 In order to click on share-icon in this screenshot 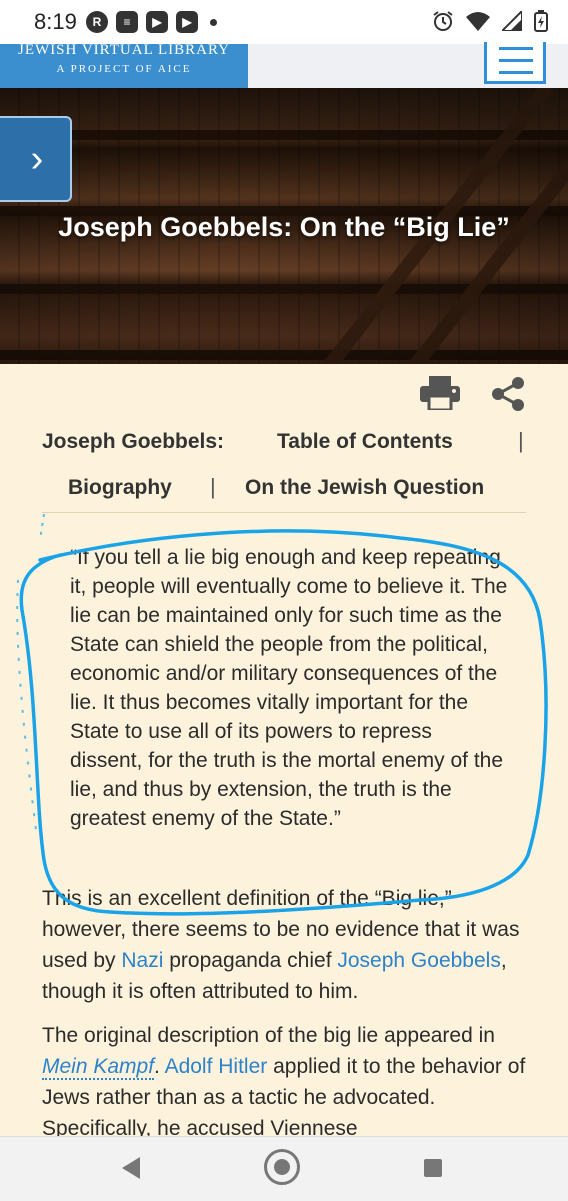, I will do `click(508, 394)`.